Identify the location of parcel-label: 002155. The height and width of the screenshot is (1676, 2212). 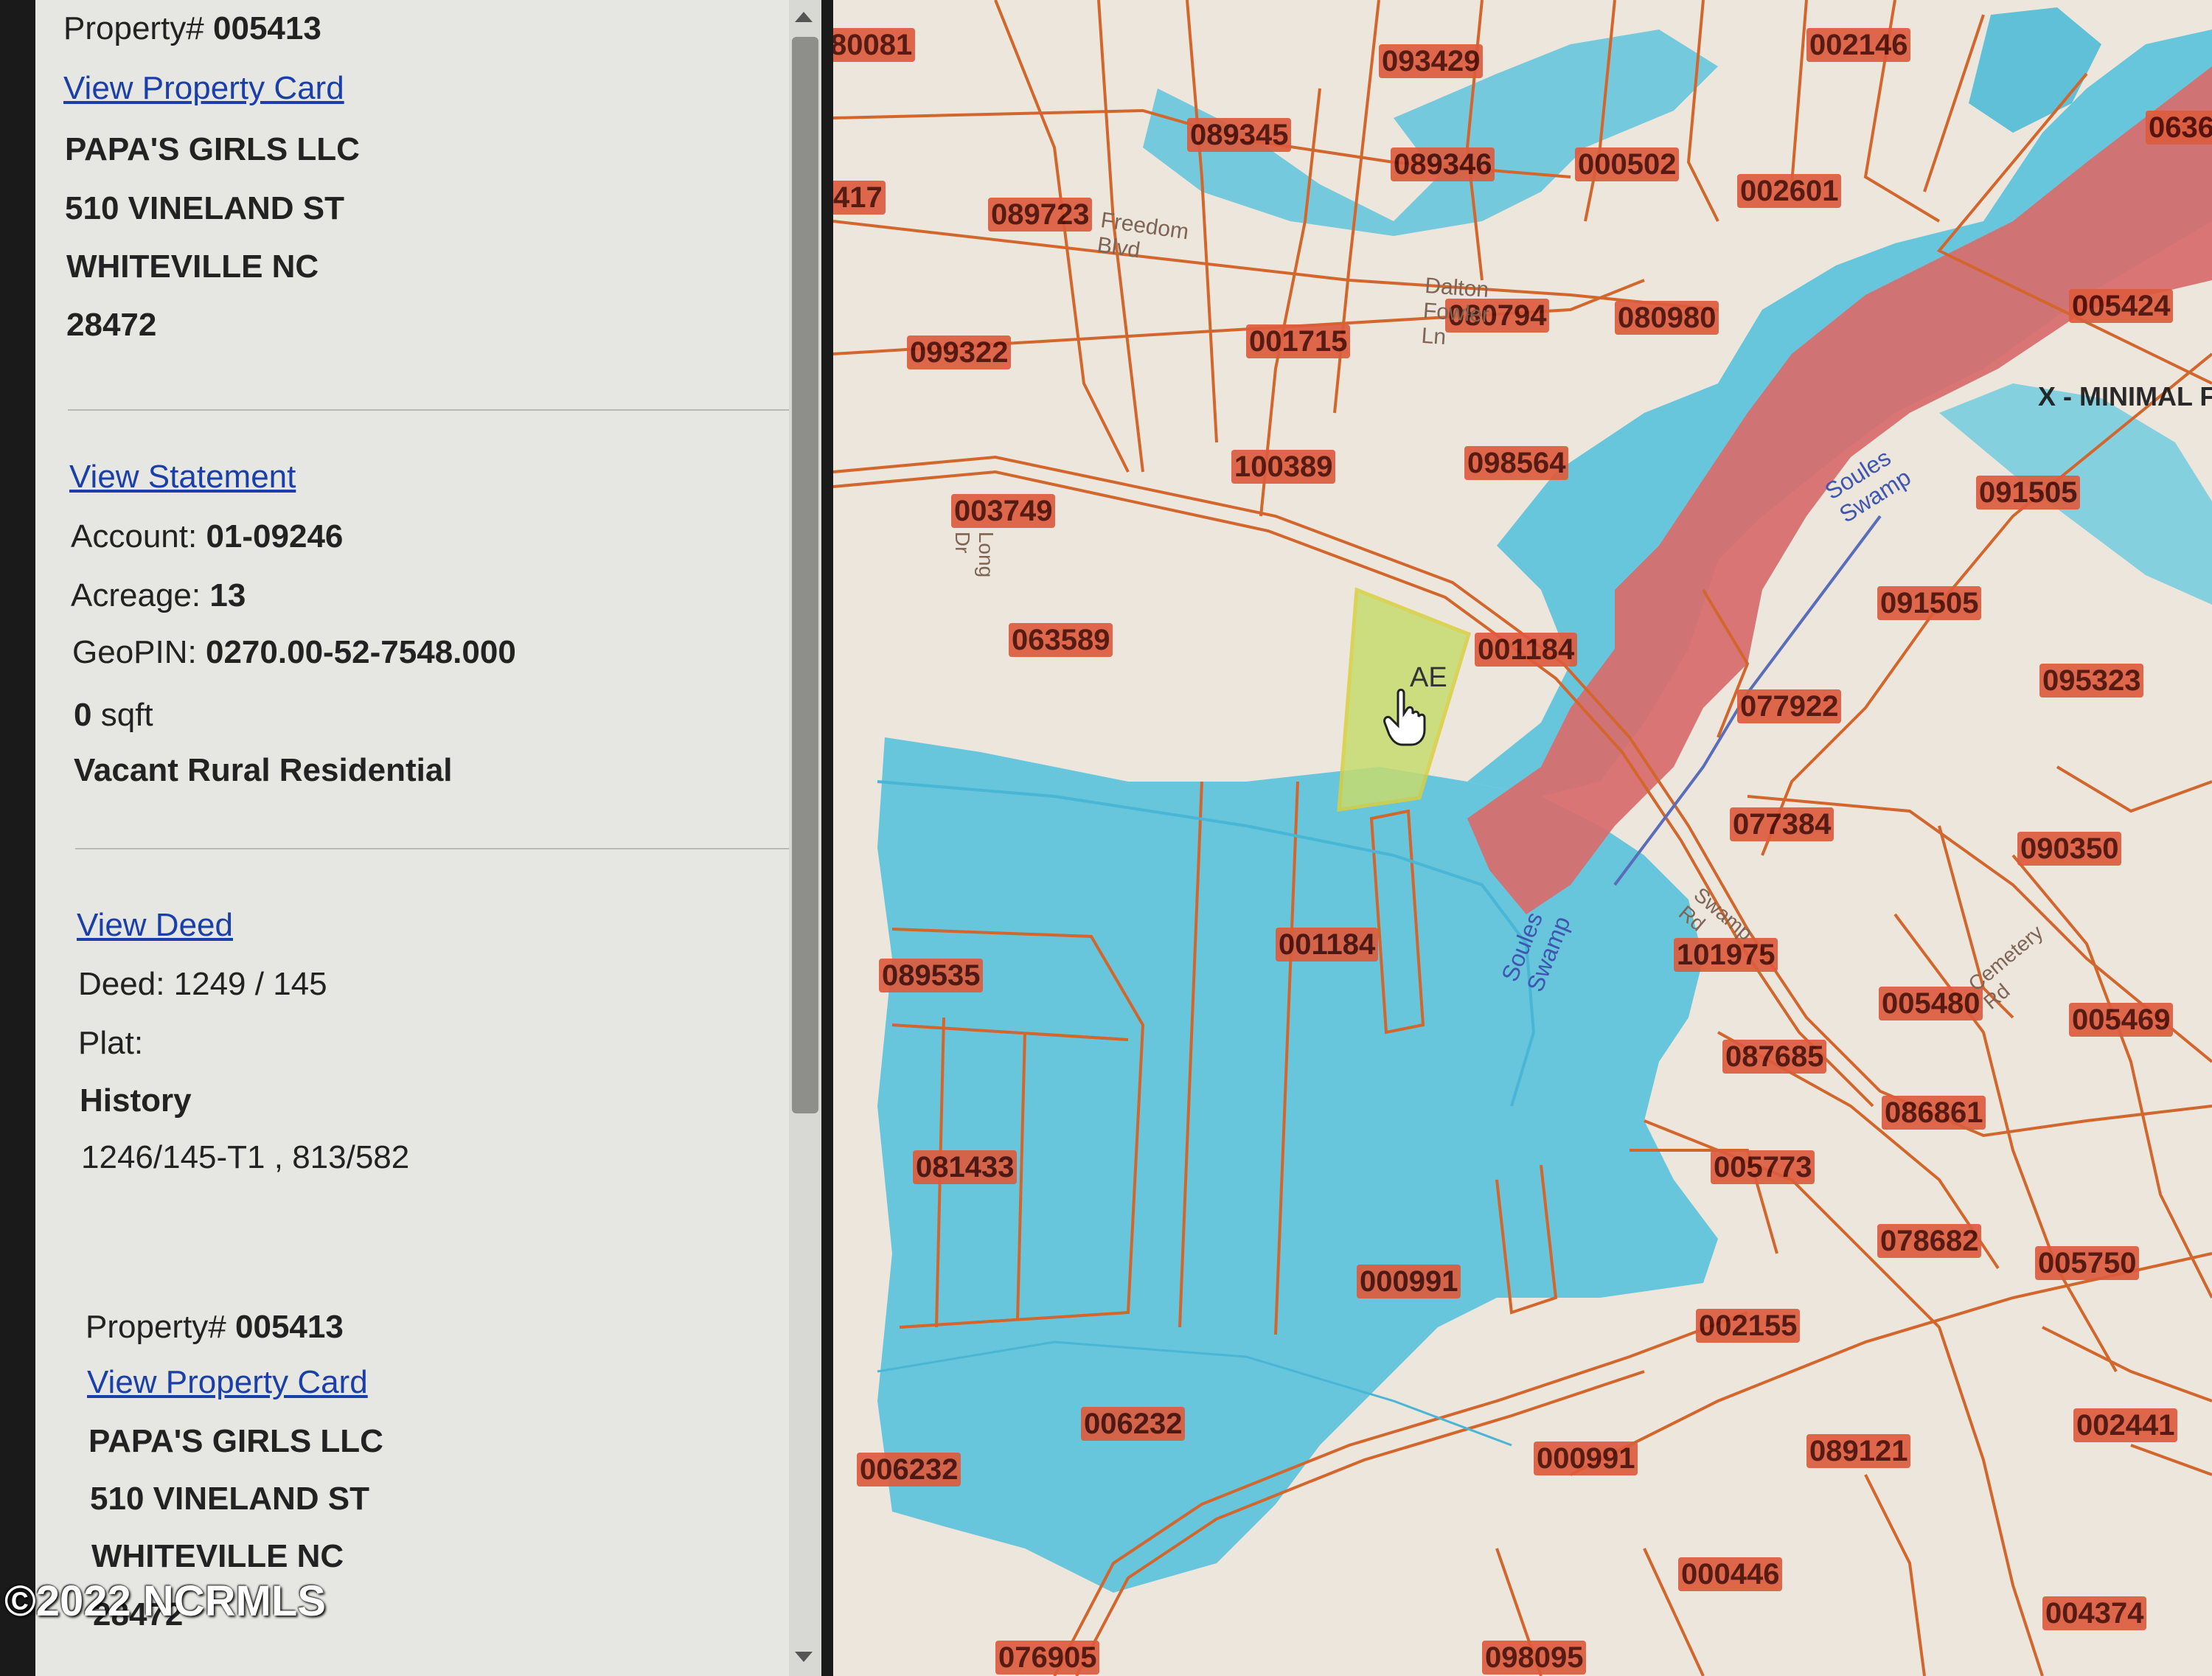
(1748, 1326).